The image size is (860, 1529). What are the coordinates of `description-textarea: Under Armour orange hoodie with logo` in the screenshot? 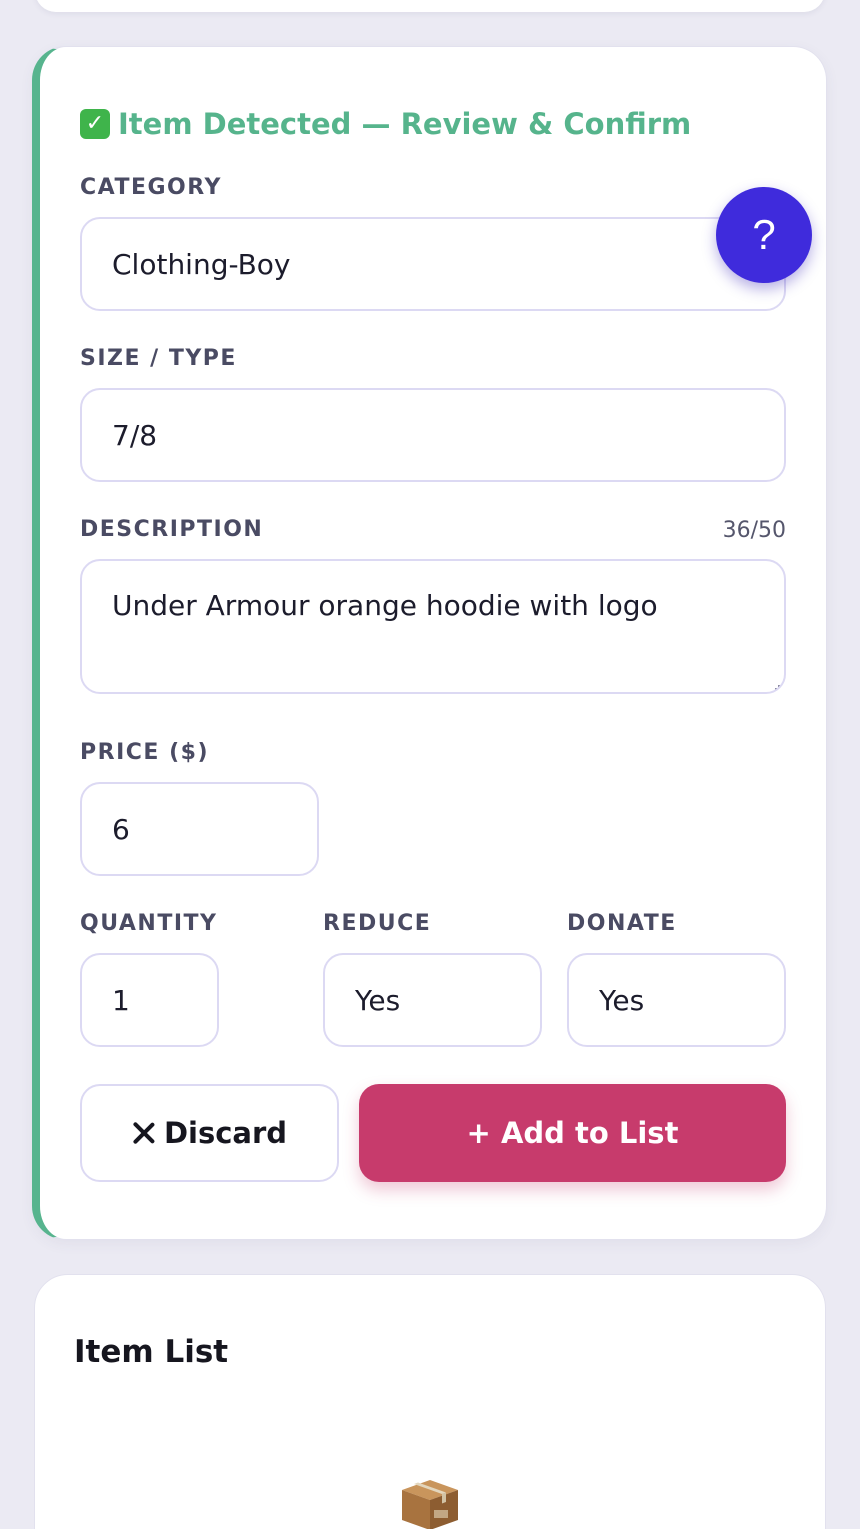 It's located at (433, 626).